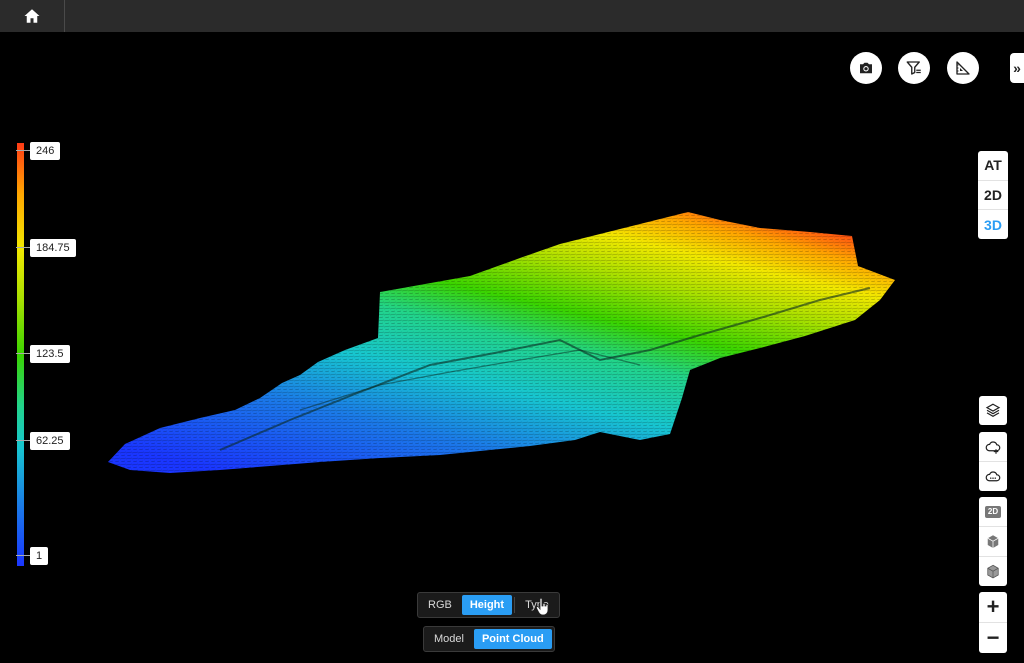 The width and height of the screenshot is (1024, 663). What do you see at coordinates (440, 605) in the screenshot?
I see `color-mode-rgb: RGB` at bounding box center [440, 605].